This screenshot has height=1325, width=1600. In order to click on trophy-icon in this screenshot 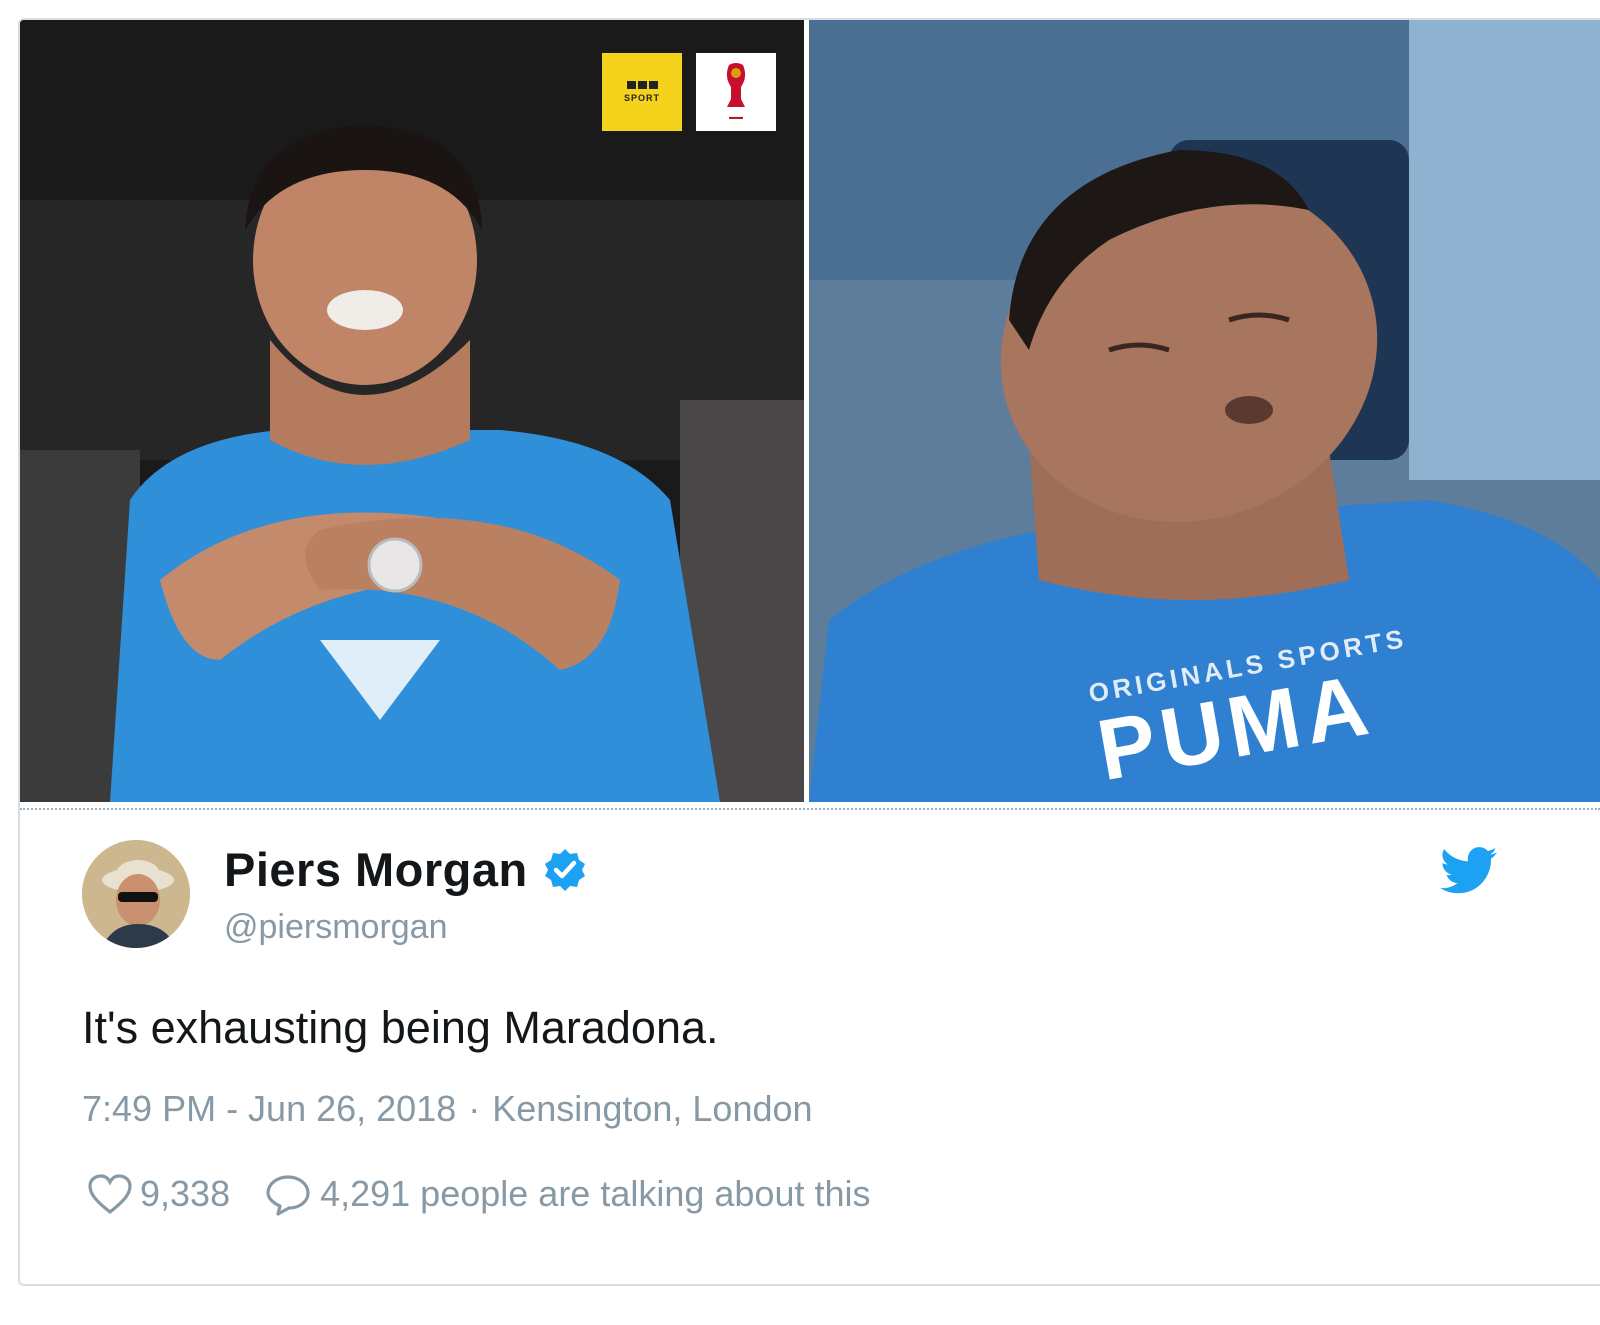, I will do `click(736, 85)`.